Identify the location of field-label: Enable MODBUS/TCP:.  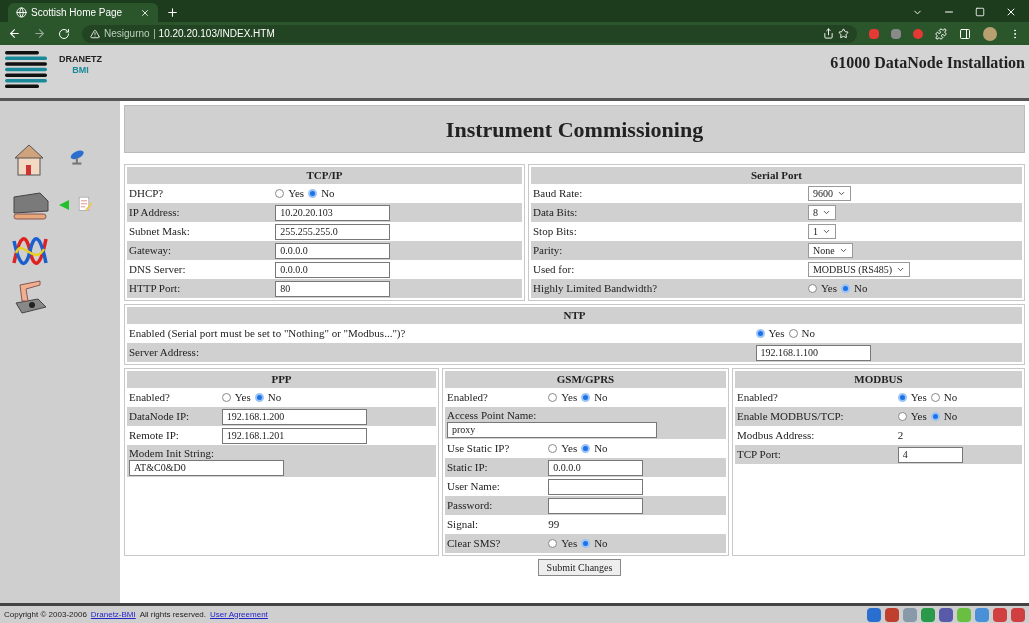
(790, 416).